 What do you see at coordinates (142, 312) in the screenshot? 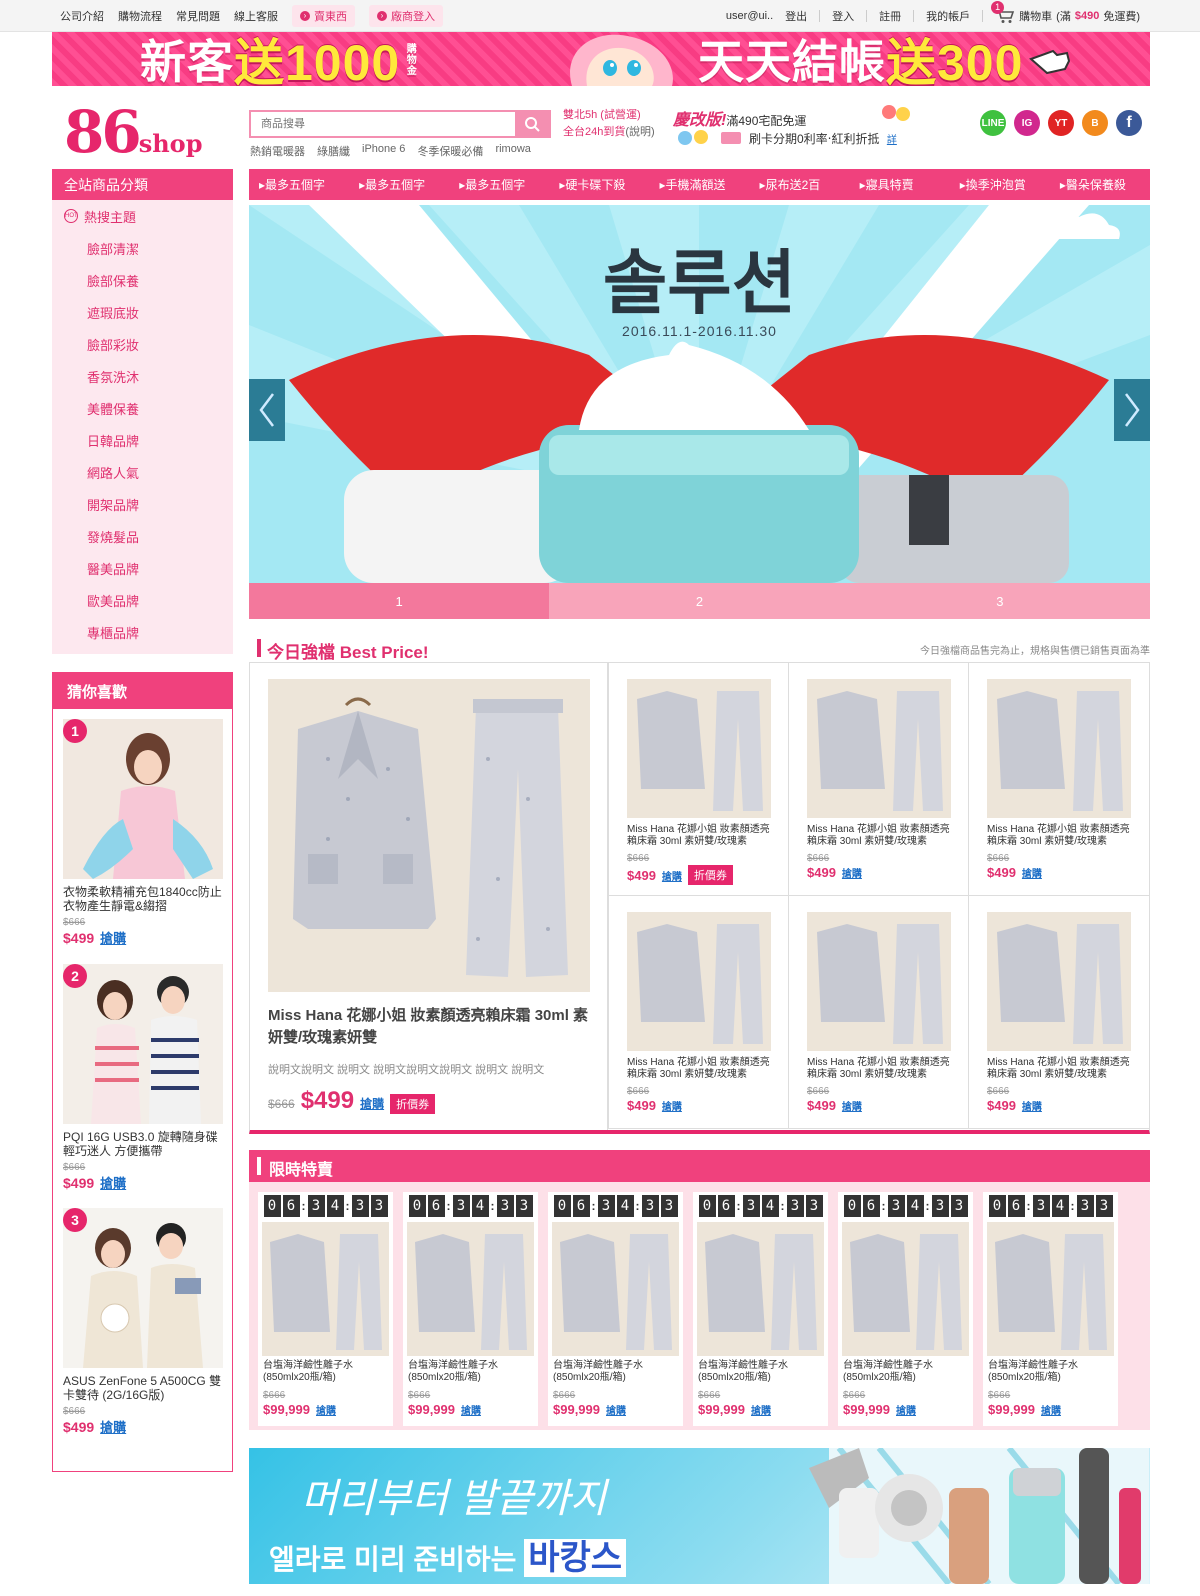
I see `sidebar-item: 遮瑕底妝` at bounding box center [142, 312].